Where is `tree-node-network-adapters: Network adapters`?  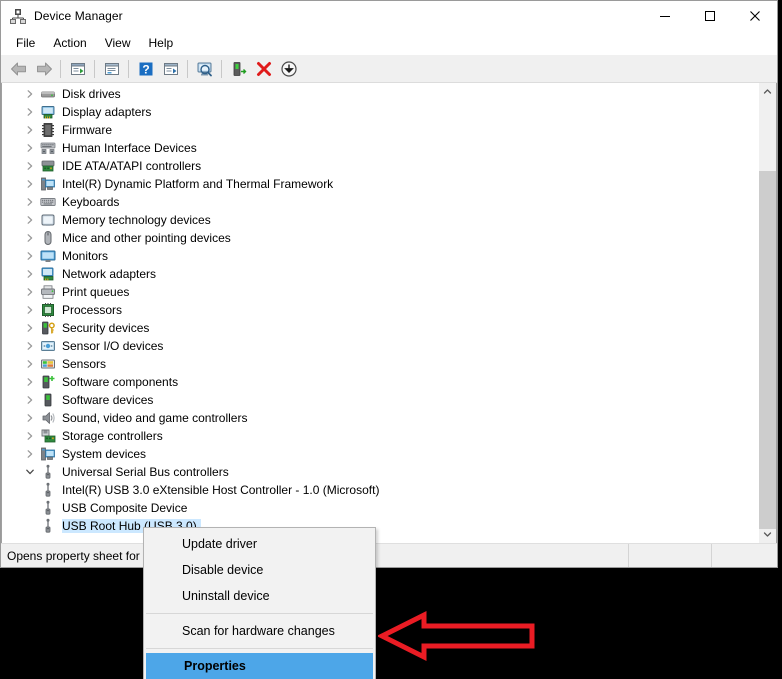 tree-node-network-adapters: Network adapters is located at coordinates (380, 274).